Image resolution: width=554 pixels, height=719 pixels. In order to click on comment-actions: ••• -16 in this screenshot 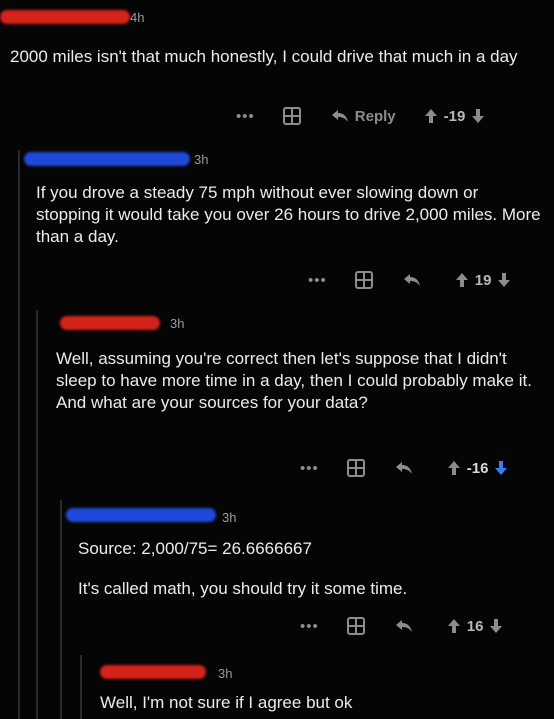, I will do `click(404, 468)`.